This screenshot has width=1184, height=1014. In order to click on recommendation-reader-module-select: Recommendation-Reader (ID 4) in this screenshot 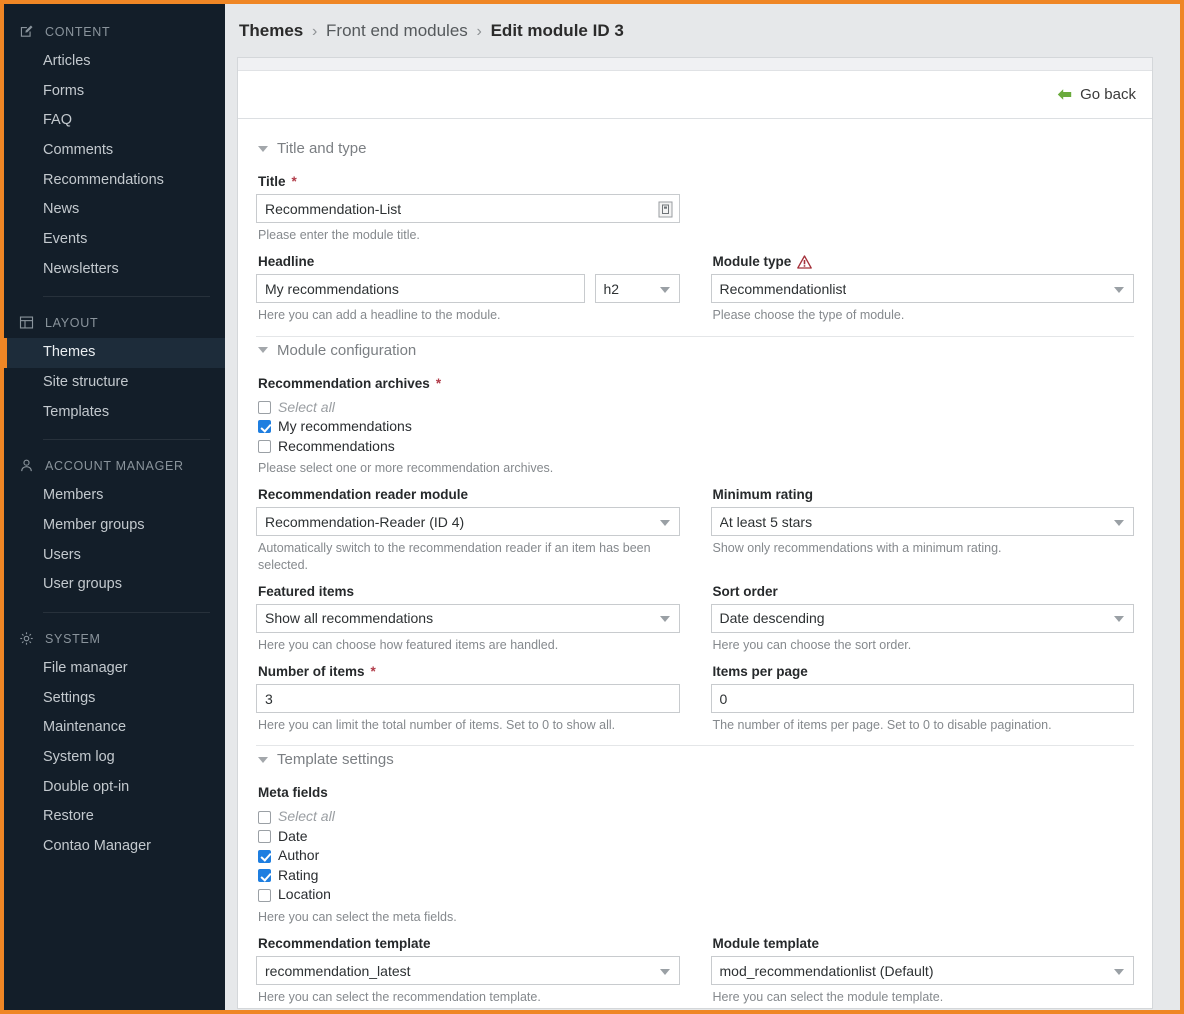, I will do `click(468, 522)`.